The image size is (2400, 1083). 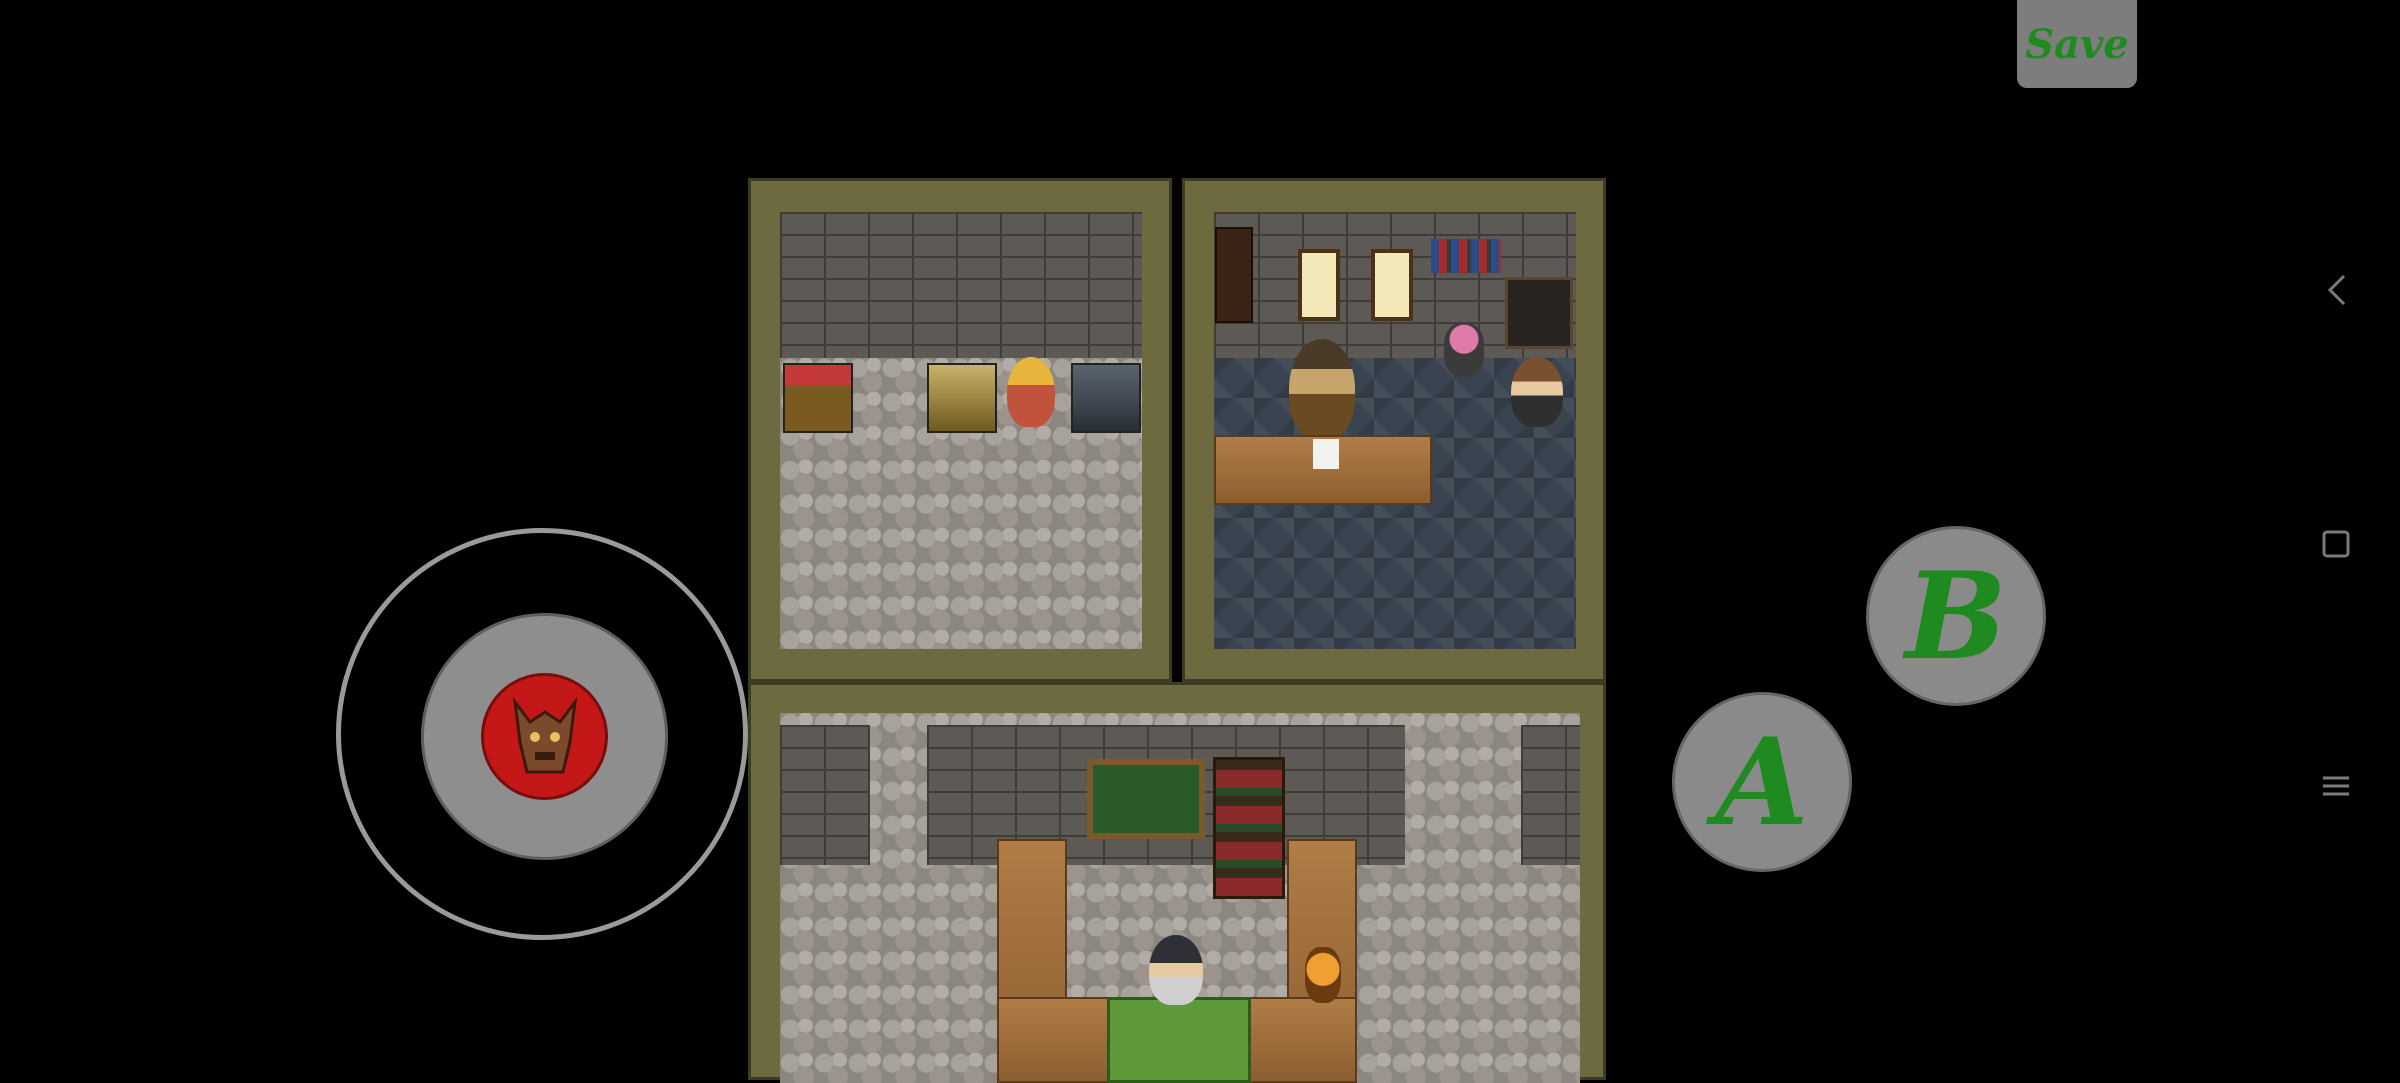 I want to click on square-icon, so click(x=2336, y=547).